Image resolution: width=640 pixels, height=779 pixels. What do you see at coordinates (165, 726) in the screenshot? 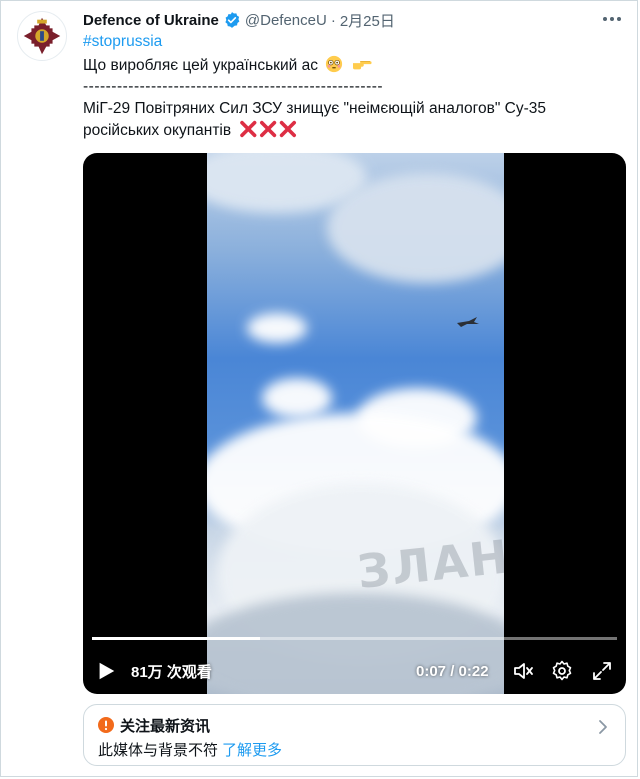
I see `notice-title: 关注最新资讯` at bounding box center [165, 726].